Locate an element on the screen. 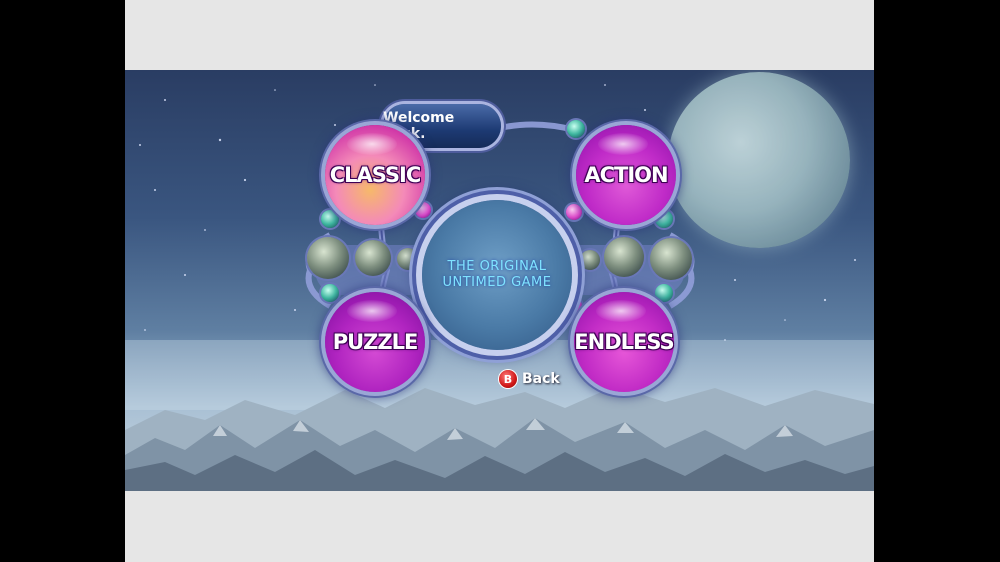 This screenshot has height=562, width=1000. back-button: B Back is located at coordinates (529, 379).